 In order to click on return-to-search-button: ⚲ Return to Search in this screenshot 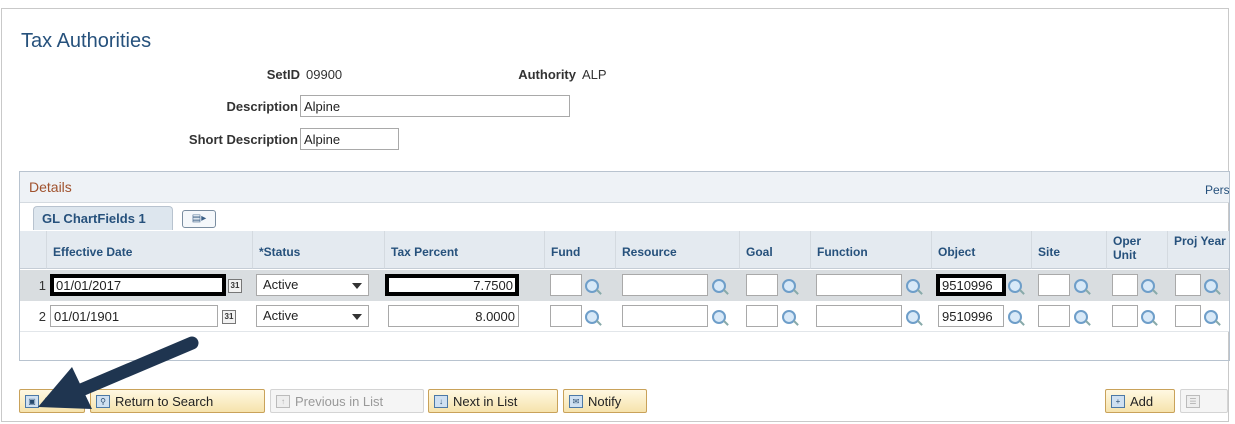, I will do `click(177, 401)`.